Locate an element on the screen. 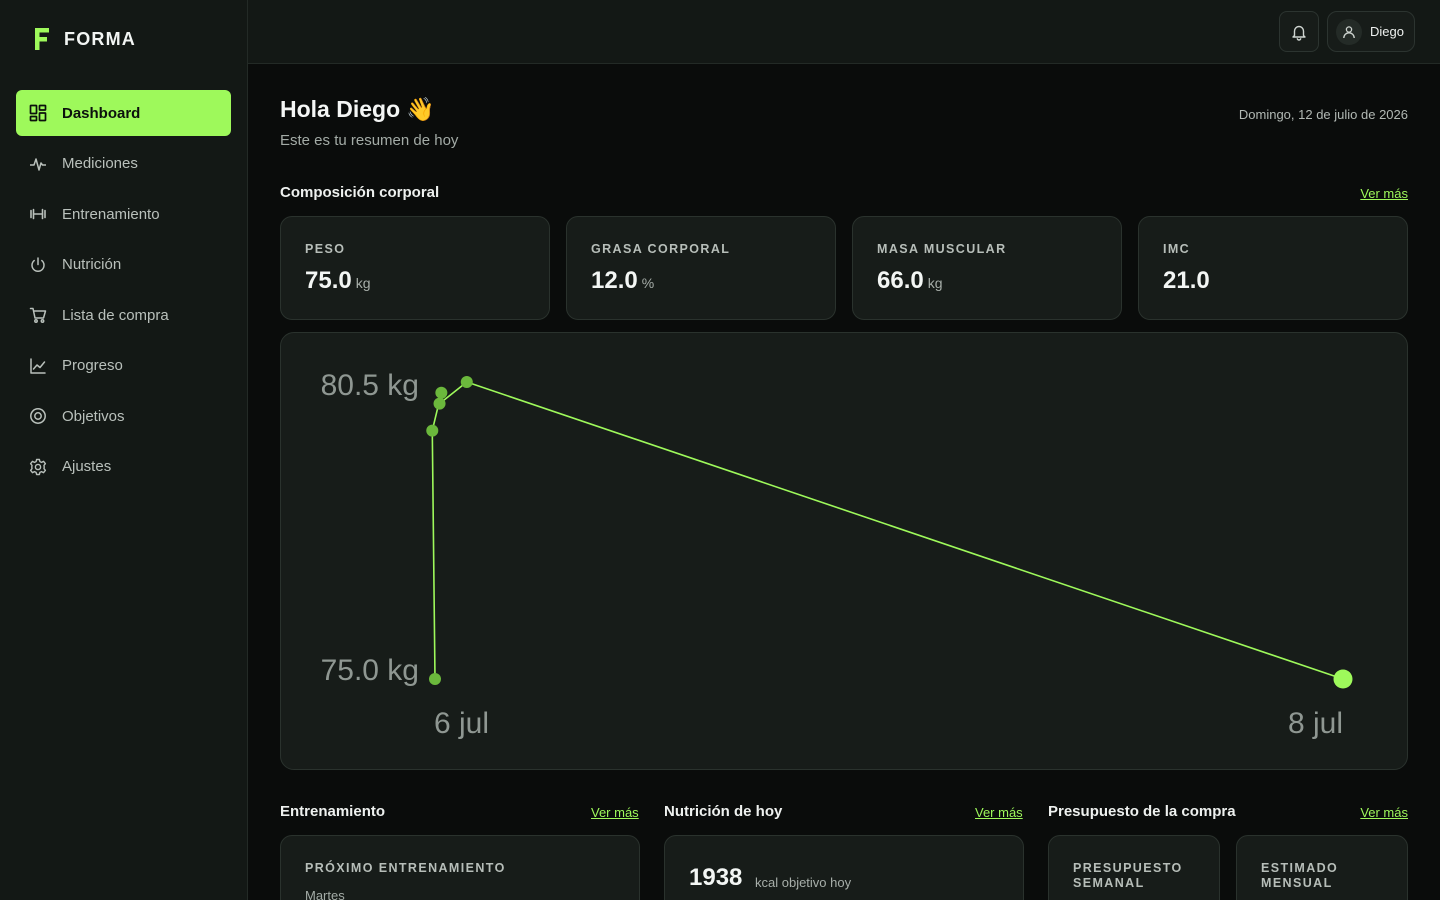  stat-value: 21.0 is located at coordinates (1186, 280).